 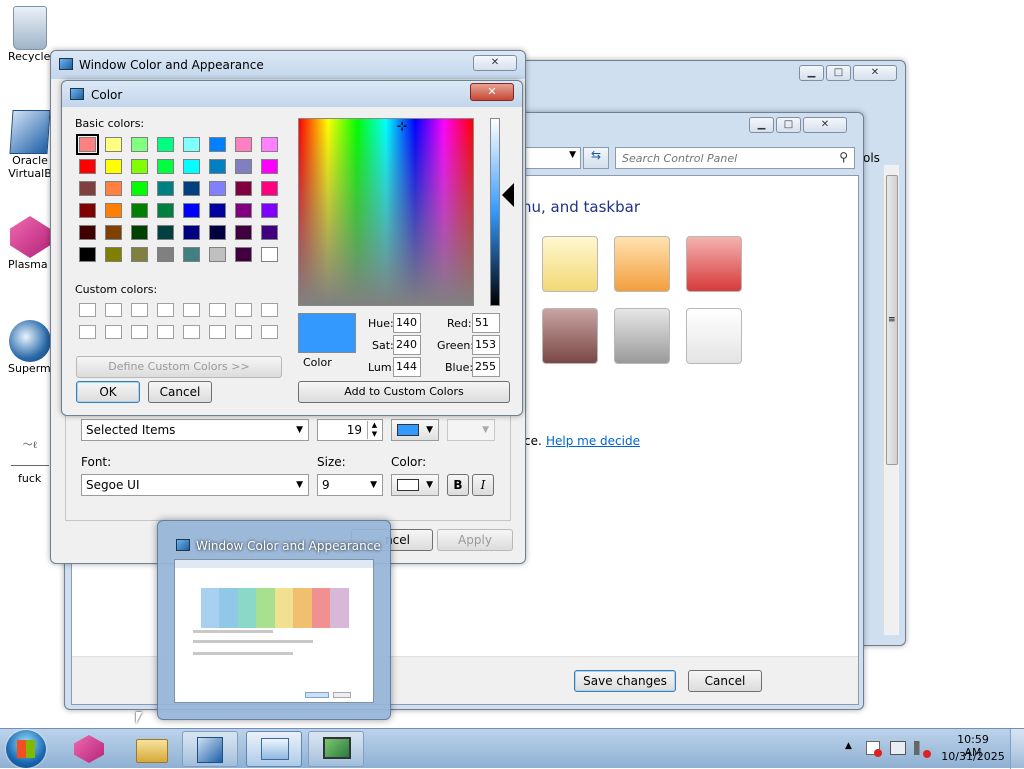 What do you see at coordinates (26, 749) in the screenshot?
I see `start-button` at bounding box center [26, 749].